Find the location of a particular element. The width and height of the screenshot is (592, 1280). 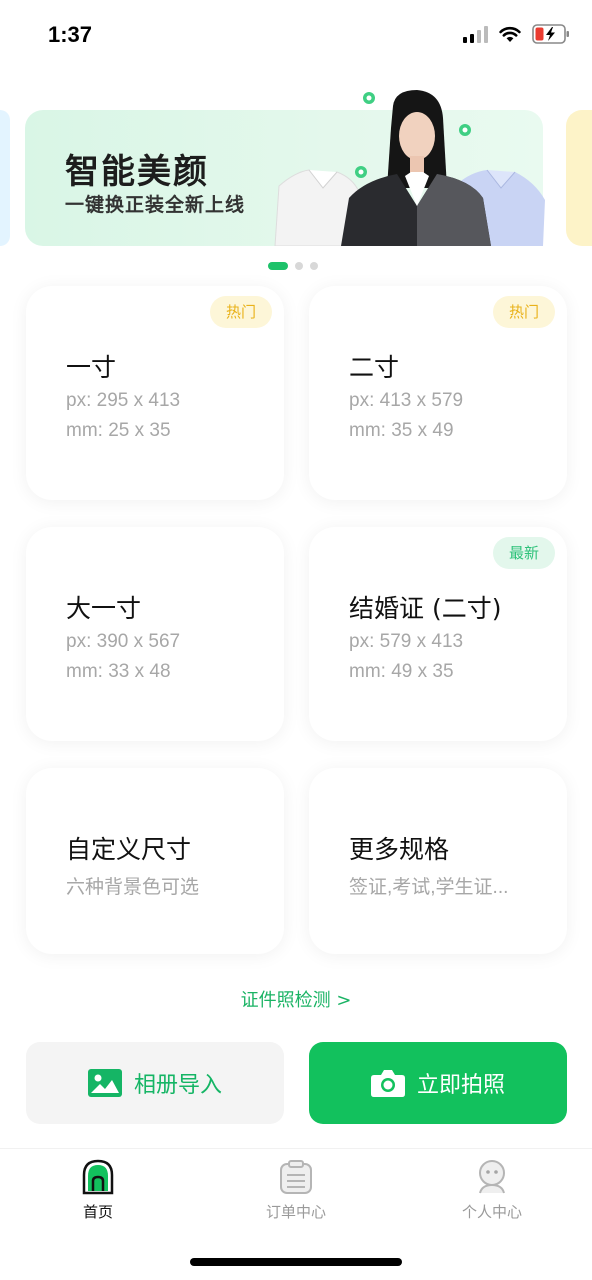

take-photo-button: 立即拍照 is located at coordinates (438, 1083).